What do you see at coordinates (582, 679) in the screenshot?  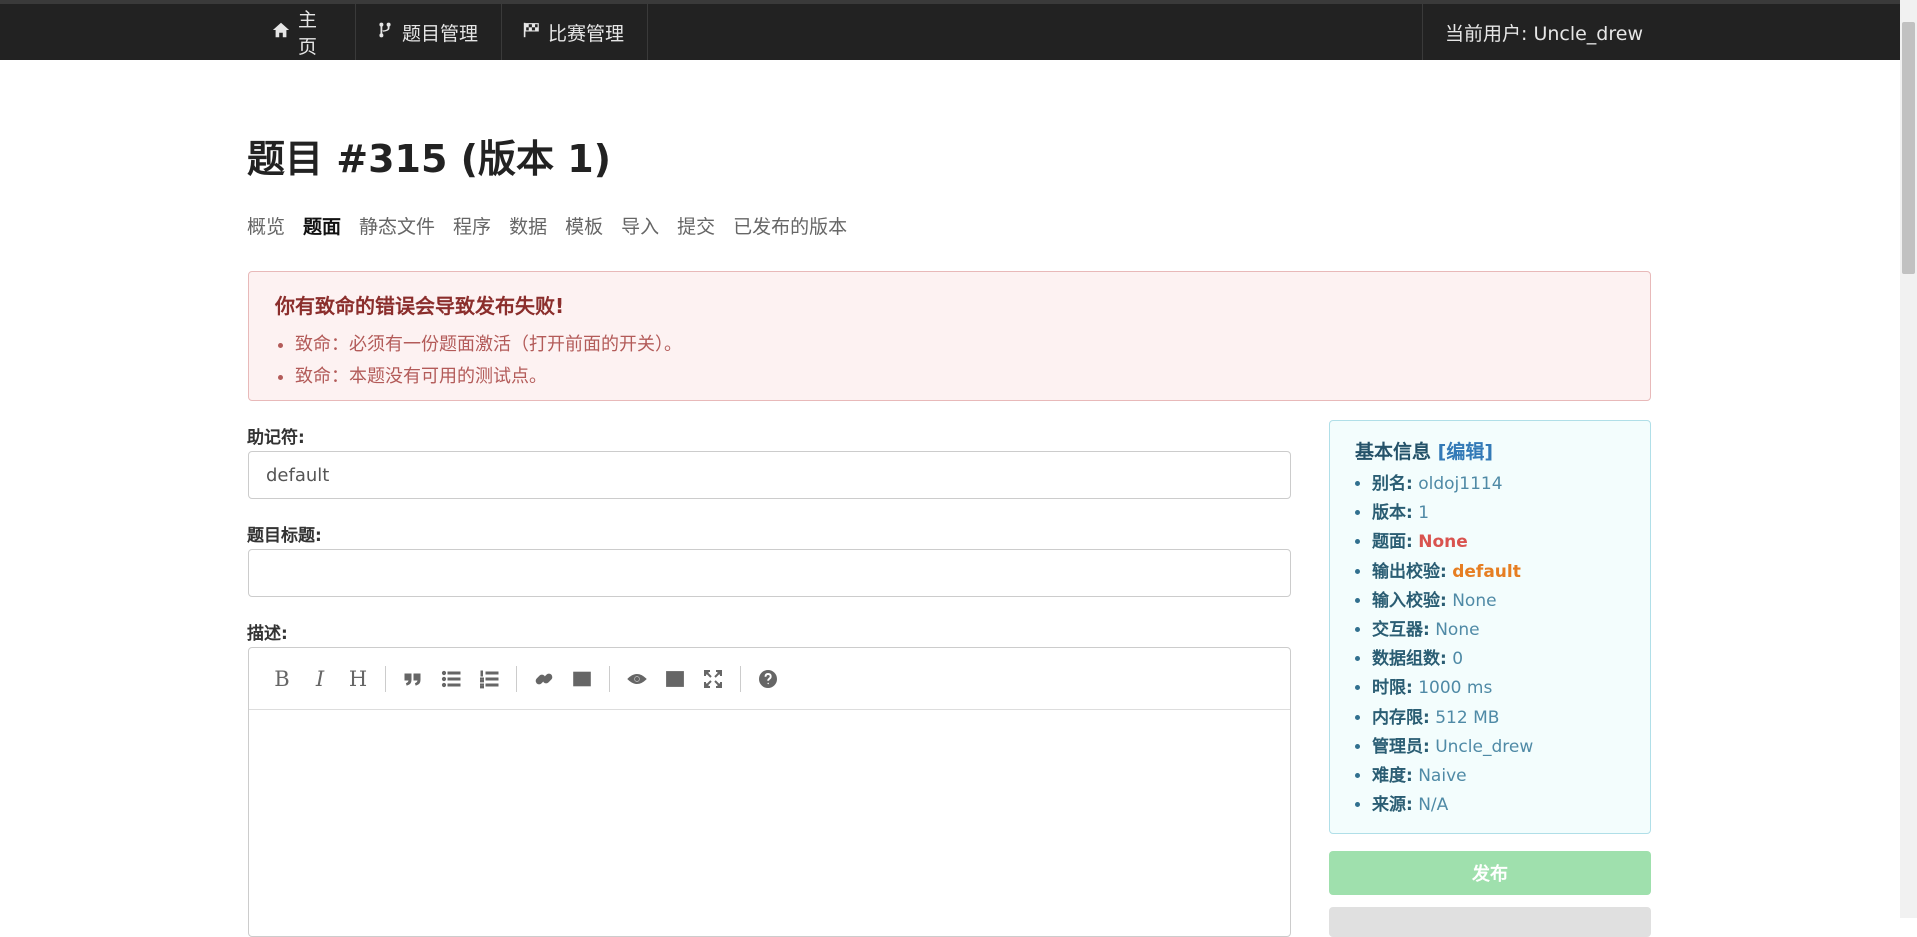 I see `image-icon` at bounding box center [582, 679].